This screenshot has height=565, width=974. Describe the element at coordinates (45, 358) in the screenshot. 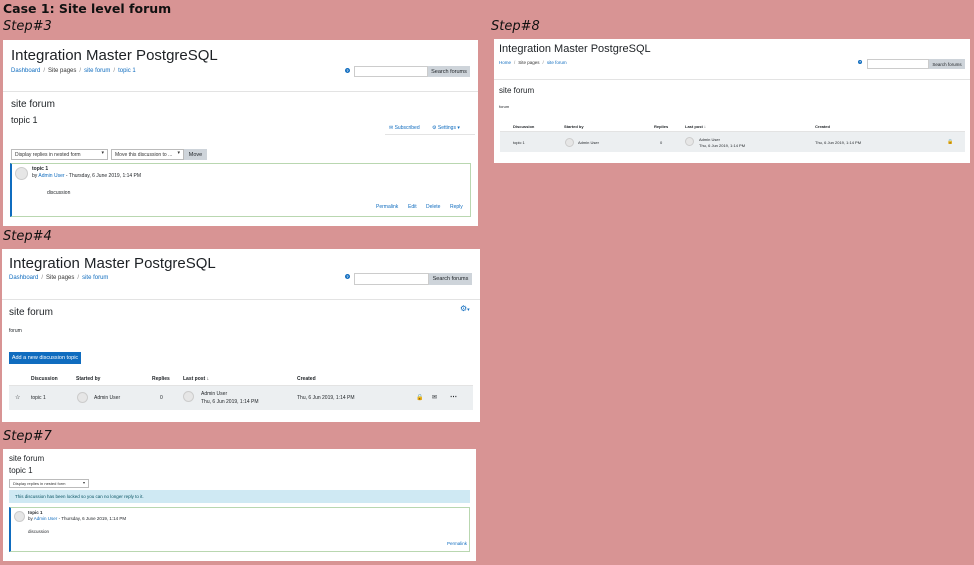

I see `add-discussion-button: Add a new discussion topic` at that location.